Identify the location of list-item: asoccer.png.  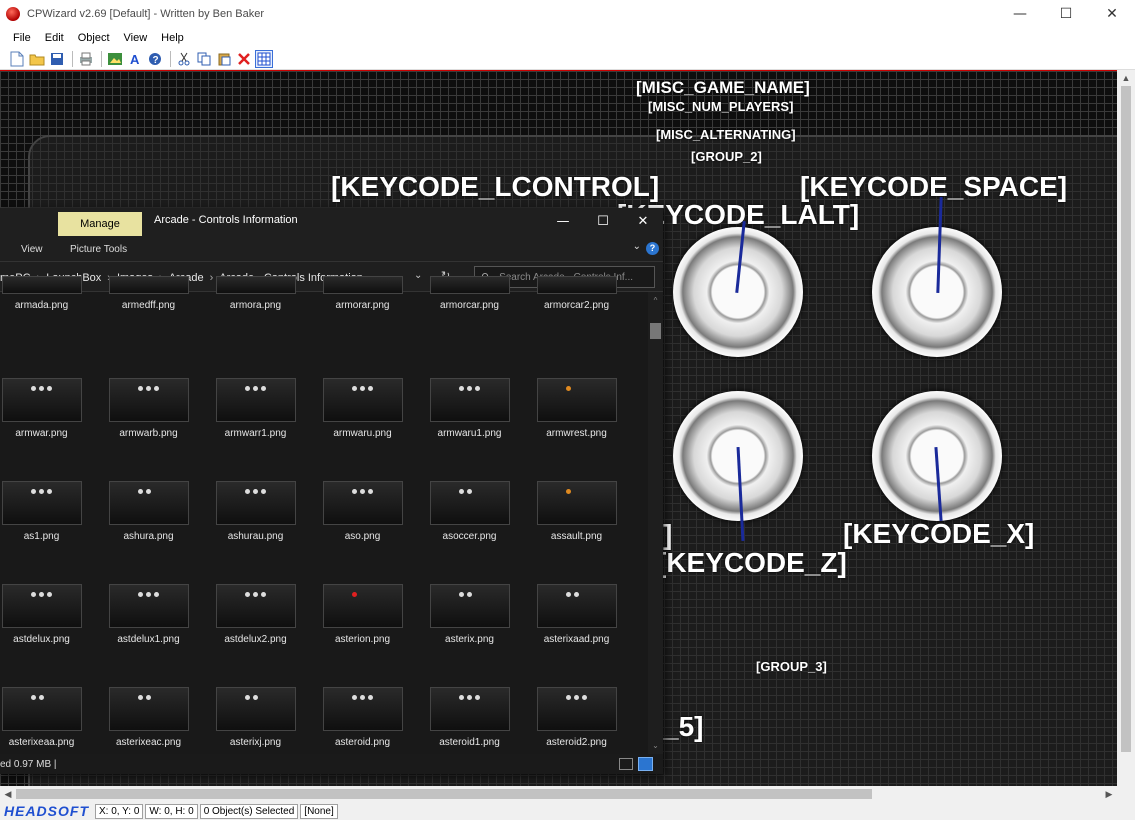
(469, 511).